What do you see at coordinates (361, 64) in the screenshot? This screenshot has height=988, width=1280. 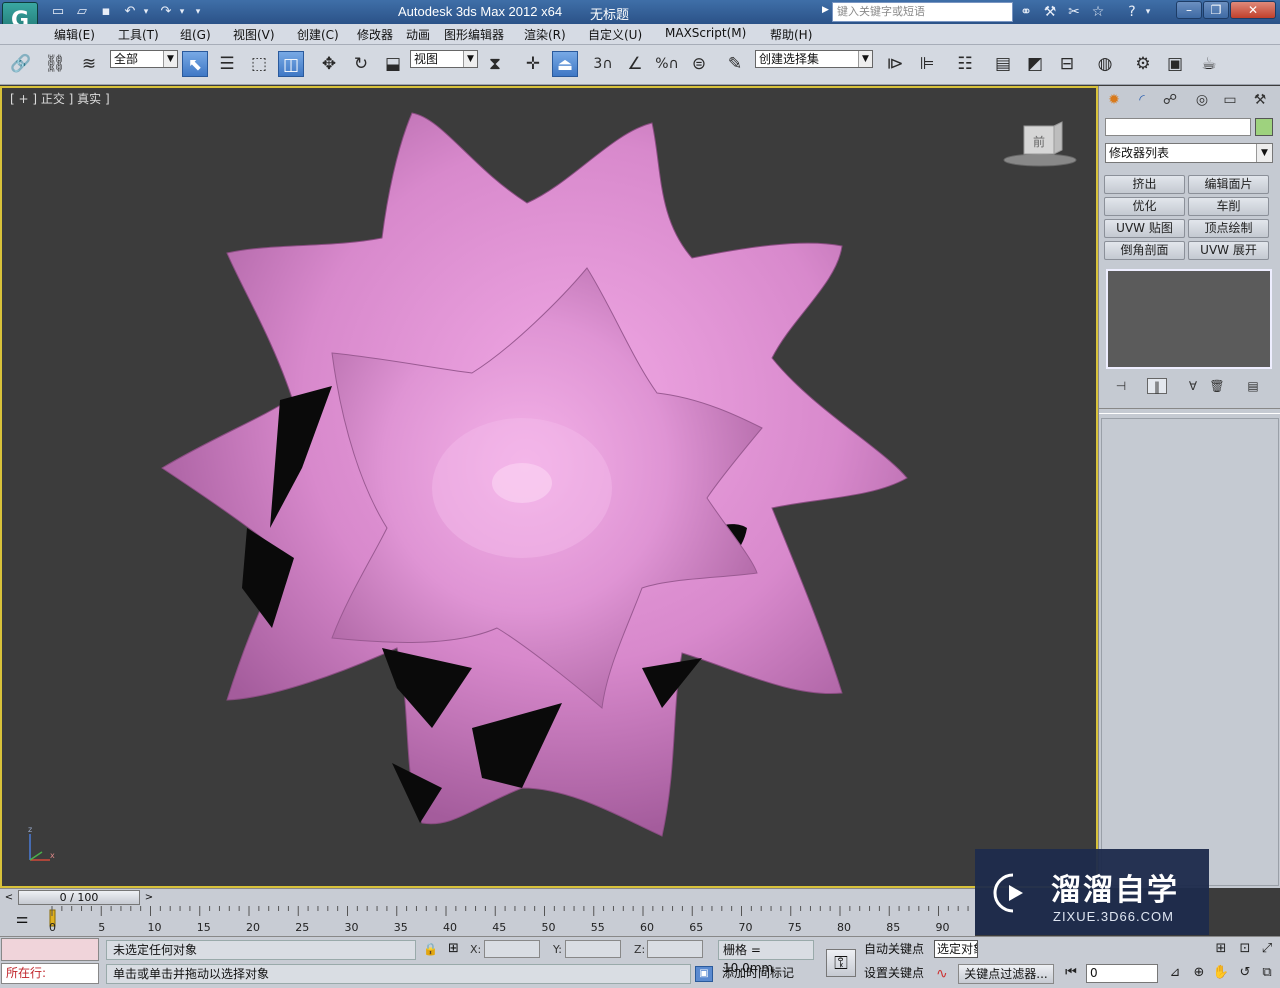 I see `select-and-rotate-icon: ↻` at bounding box center [361, 64].